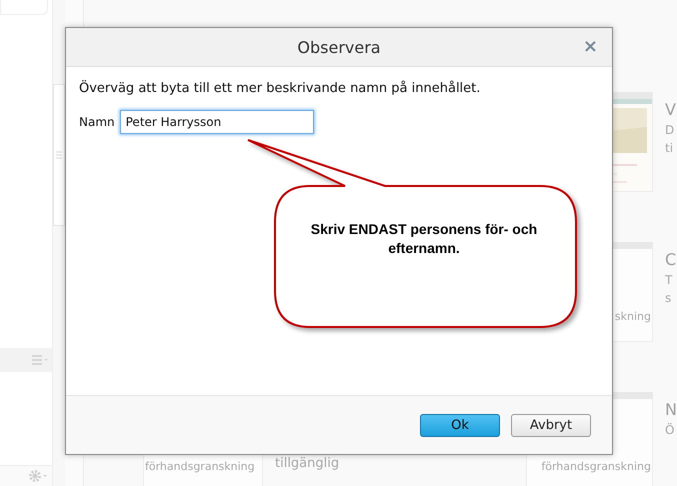 Image resolution: width=677 pixels, height=486 pixels. What do you see at coordinates (670, 109) in the screenshot?
I see `card-title: V` at bounding box center [670, 109].